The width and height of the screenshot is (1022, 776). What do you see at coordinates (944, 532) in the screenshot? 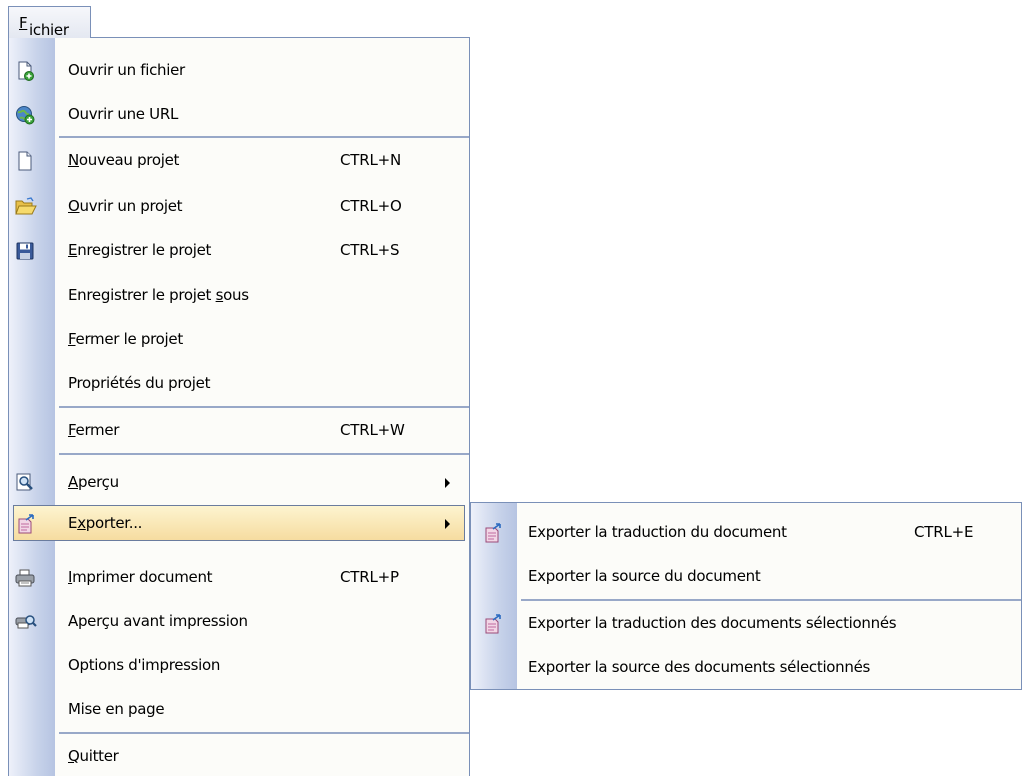
I see `shortcut-text: CTRL+E` at bounding box center [944, 532].